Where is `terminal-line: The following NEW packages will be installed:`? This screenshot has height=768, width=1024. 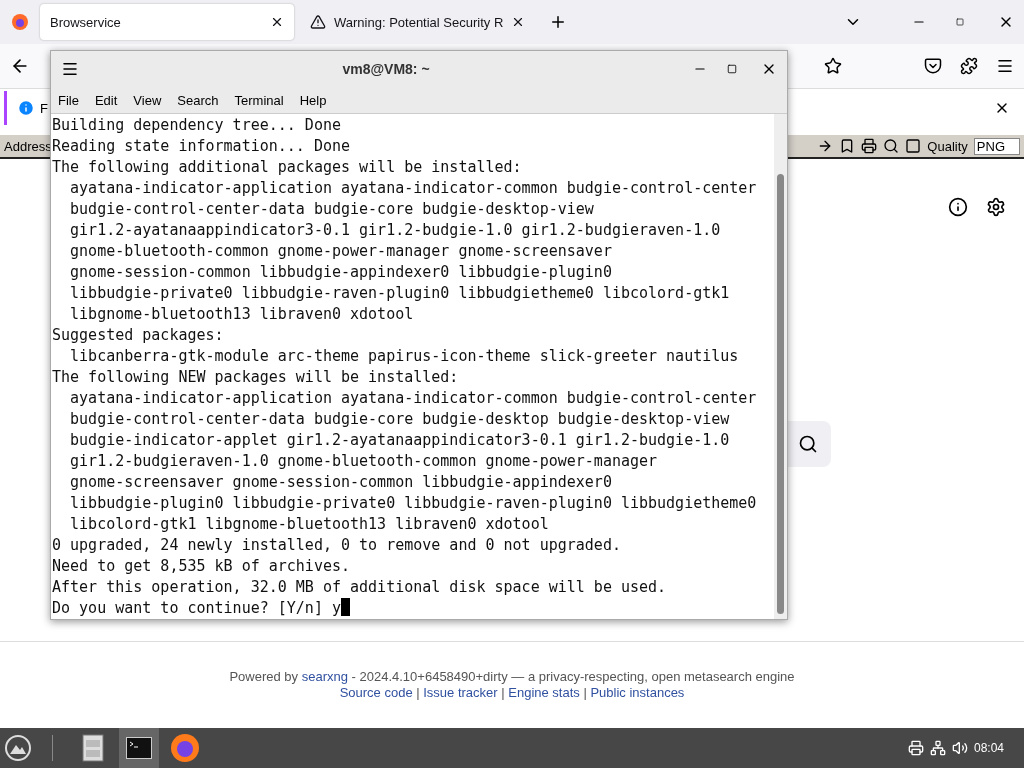 terminal-line: The following NEW packages will be installed: is located at coordinates (256, 377).